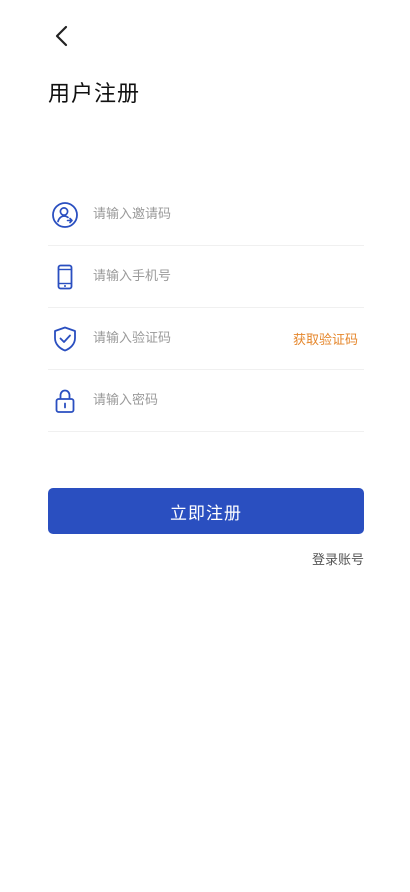  What do you see at coordinates (65, 339) in the screenshot?
I see `shield-check-icon` at bounding box center [65, 339].